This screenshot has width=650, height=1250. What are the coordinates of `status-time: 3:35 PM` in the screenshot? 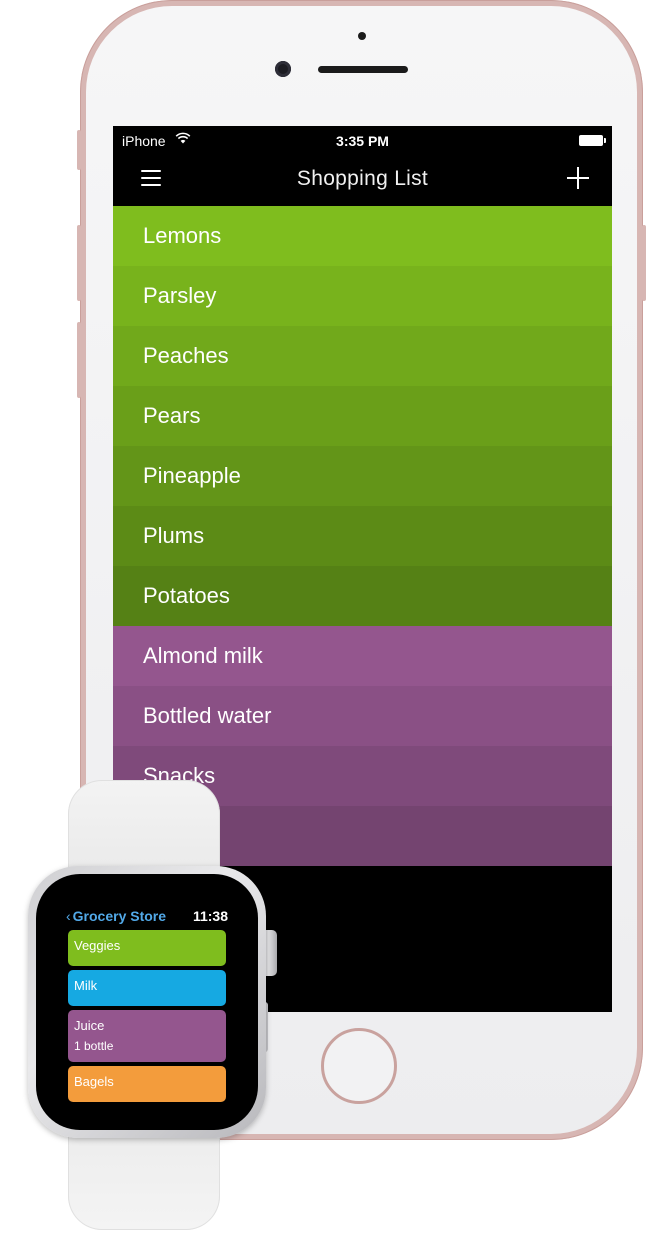 It's located at (362, 141).